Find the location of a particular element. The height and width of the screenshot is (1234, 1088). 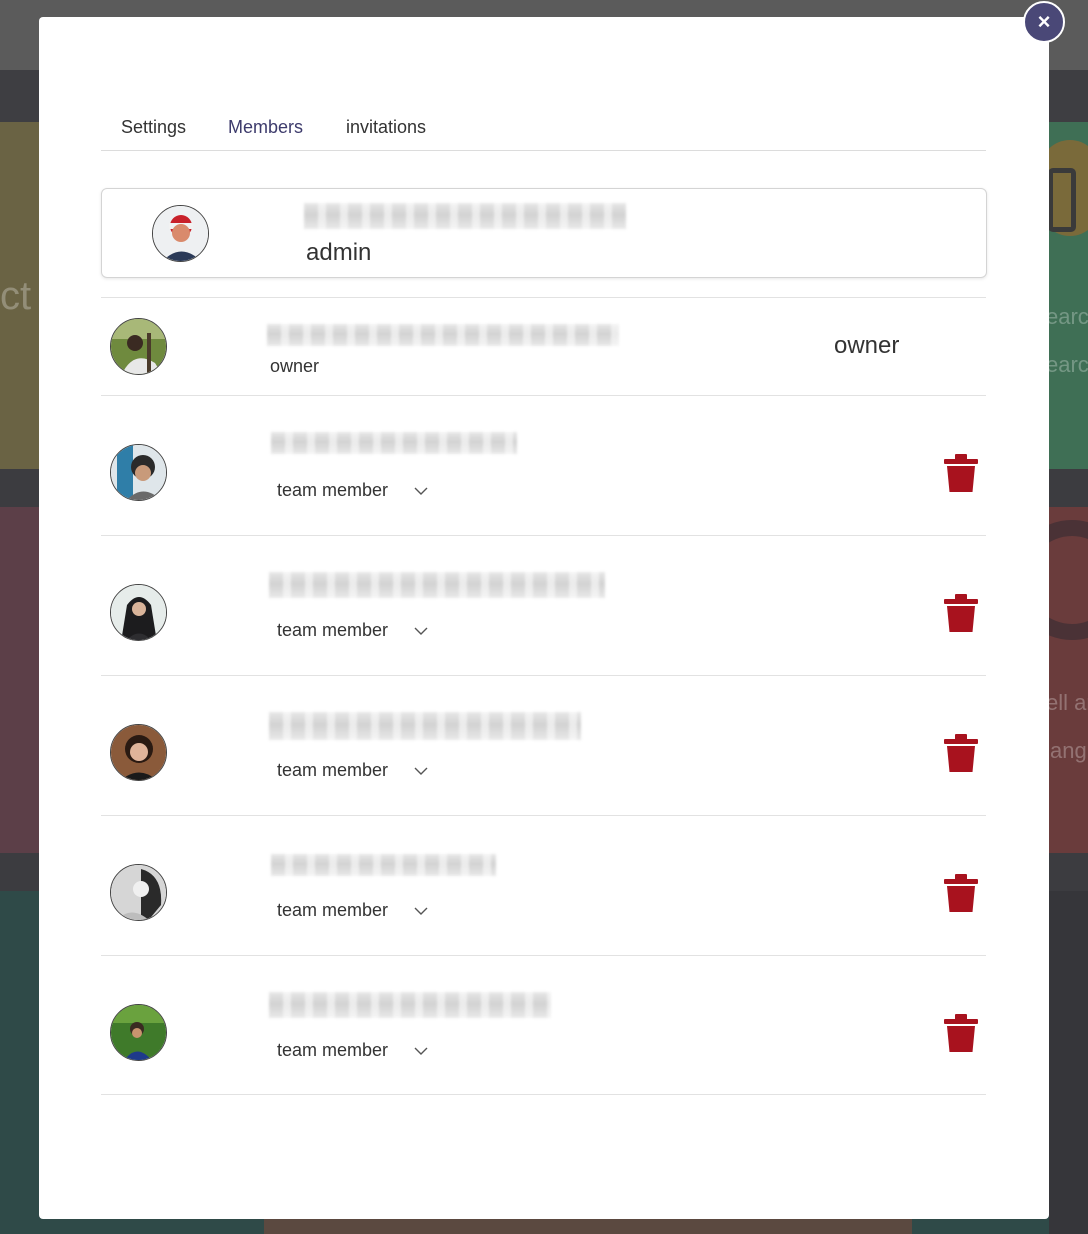

background-text: ct is located at coordinates (16, 296).